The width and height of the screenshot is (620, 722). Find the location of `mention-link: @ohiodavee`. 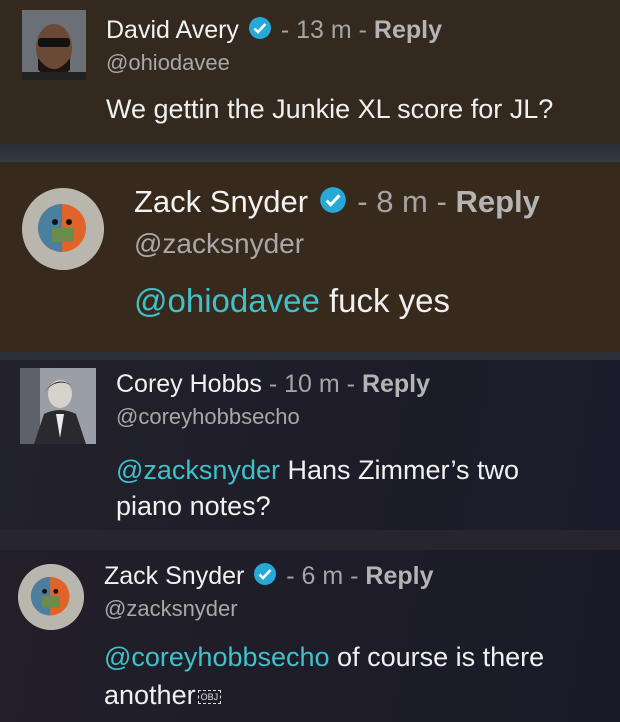

mention-link: @ohiodavee is located at coordinates (227, 300).